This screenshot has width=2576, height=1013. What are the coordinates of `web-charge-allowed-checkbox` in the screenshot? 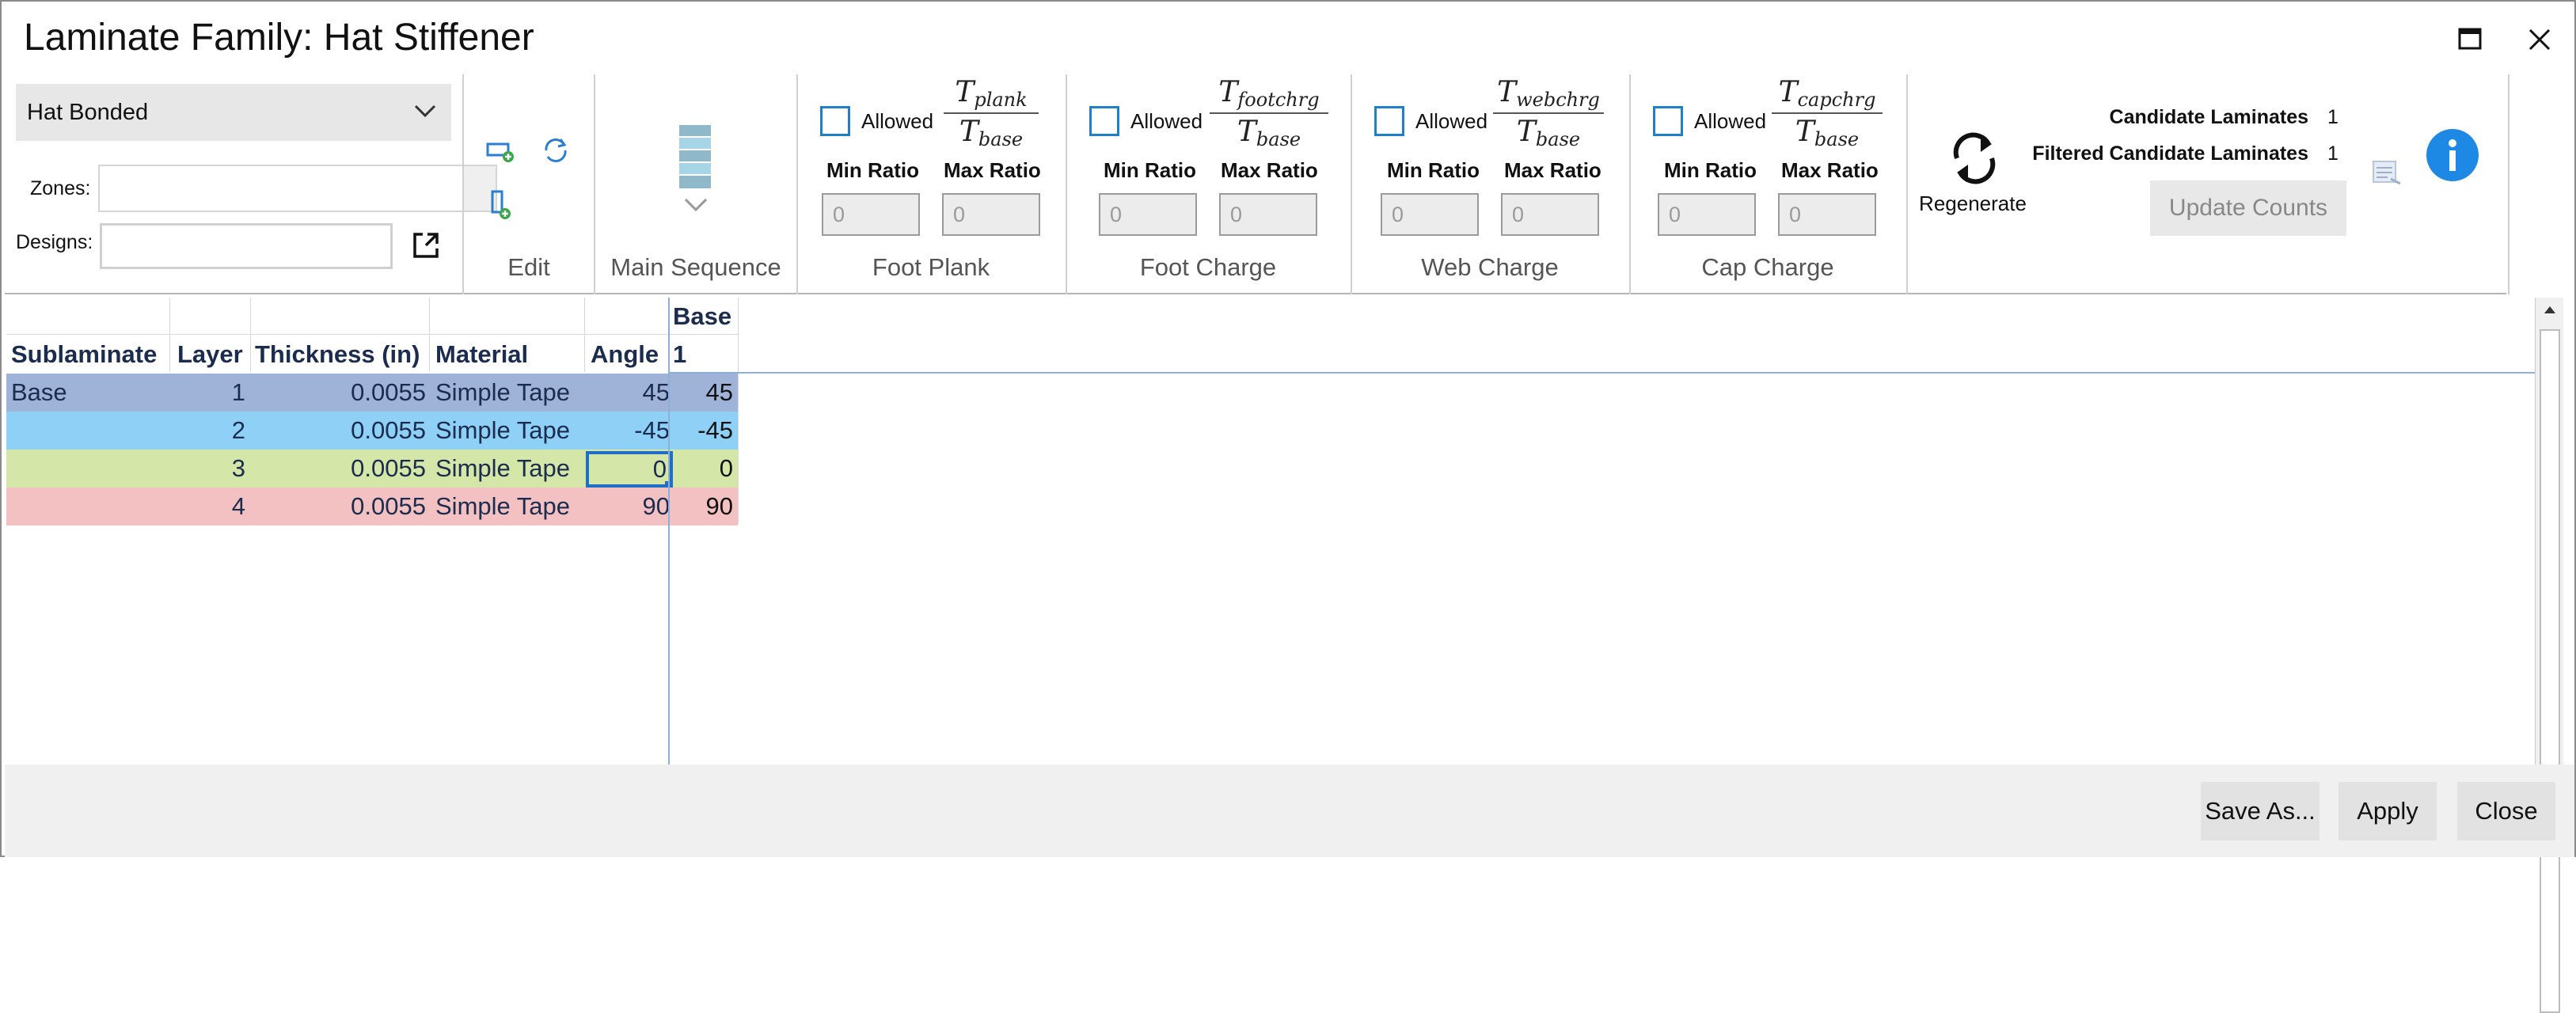 It's located at (1389, 121).